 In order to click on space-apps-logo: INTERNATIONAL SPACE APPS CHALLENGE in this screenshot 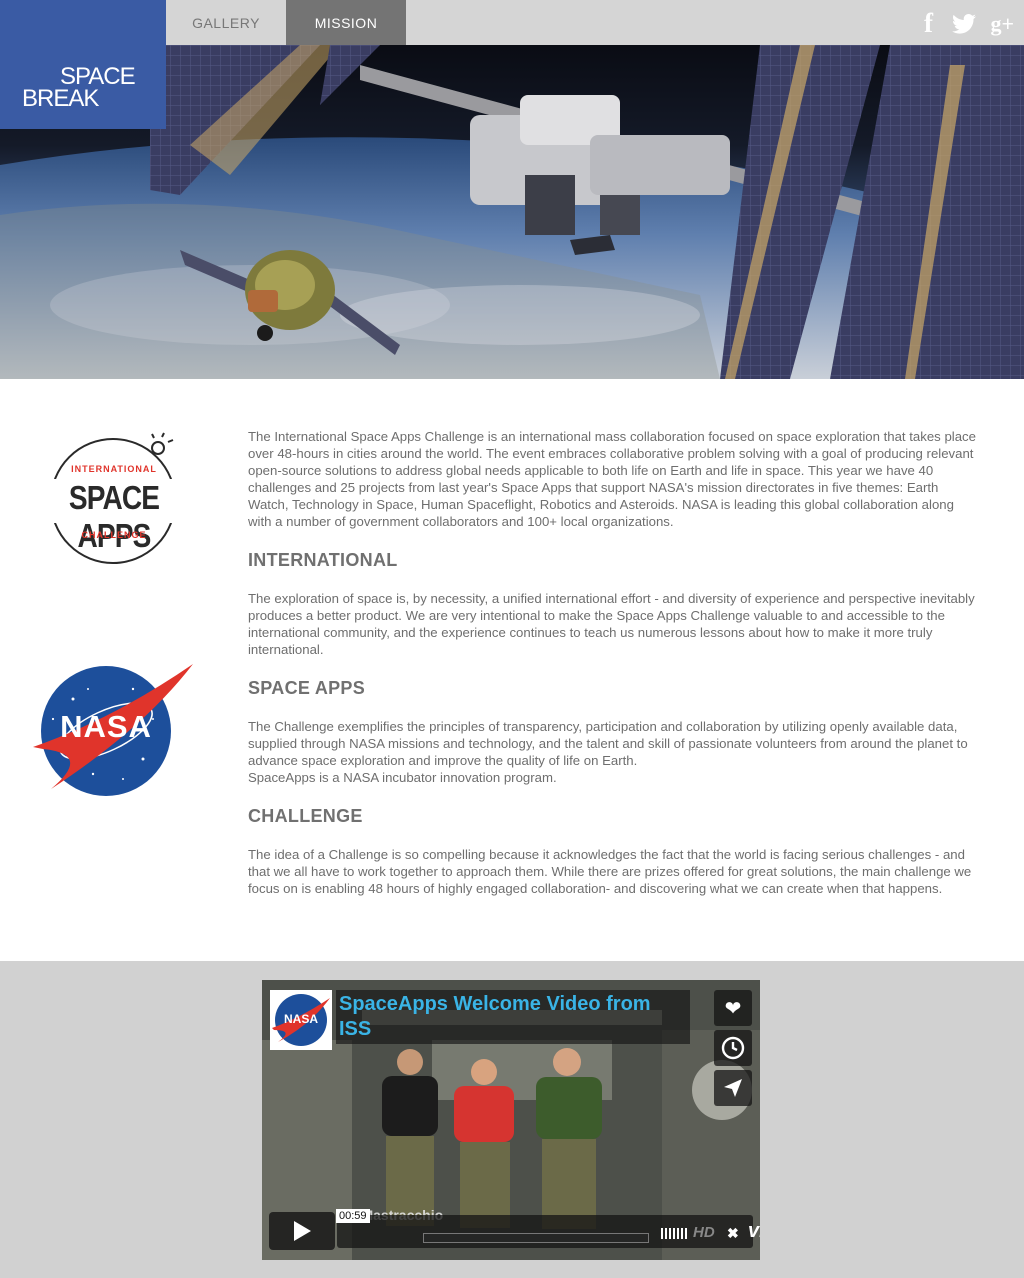, I will do `click(114, 501)`.